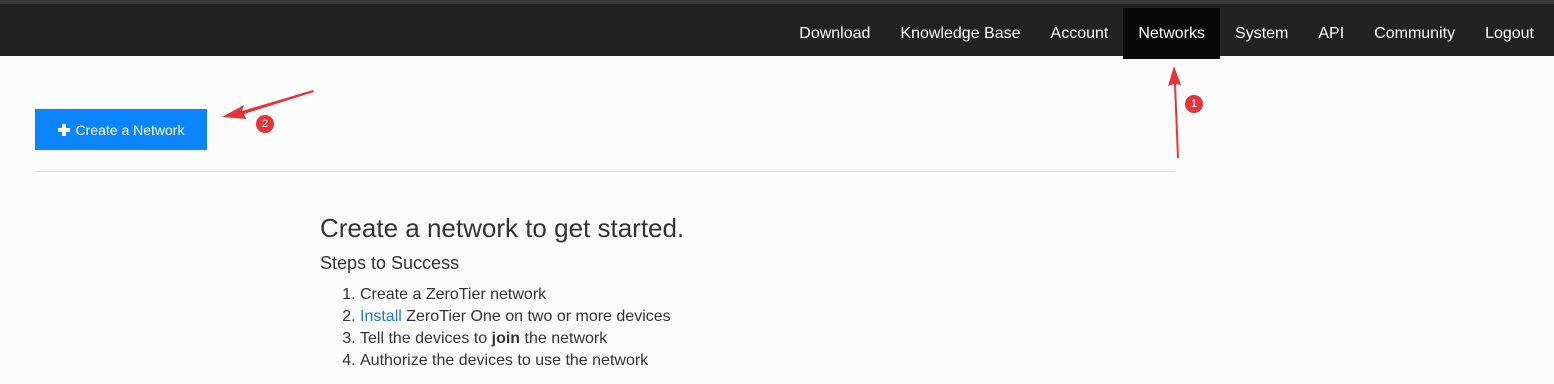  What do you see at coordinates (130, 129) in the screenshot?
I see `create-network-label: Create a Network` at bounding box center [130, 129].